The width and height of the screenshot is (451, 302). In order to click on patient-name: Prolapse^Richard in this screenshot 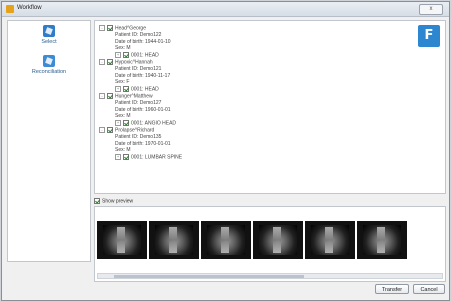, I will do `click(135, 130)`.